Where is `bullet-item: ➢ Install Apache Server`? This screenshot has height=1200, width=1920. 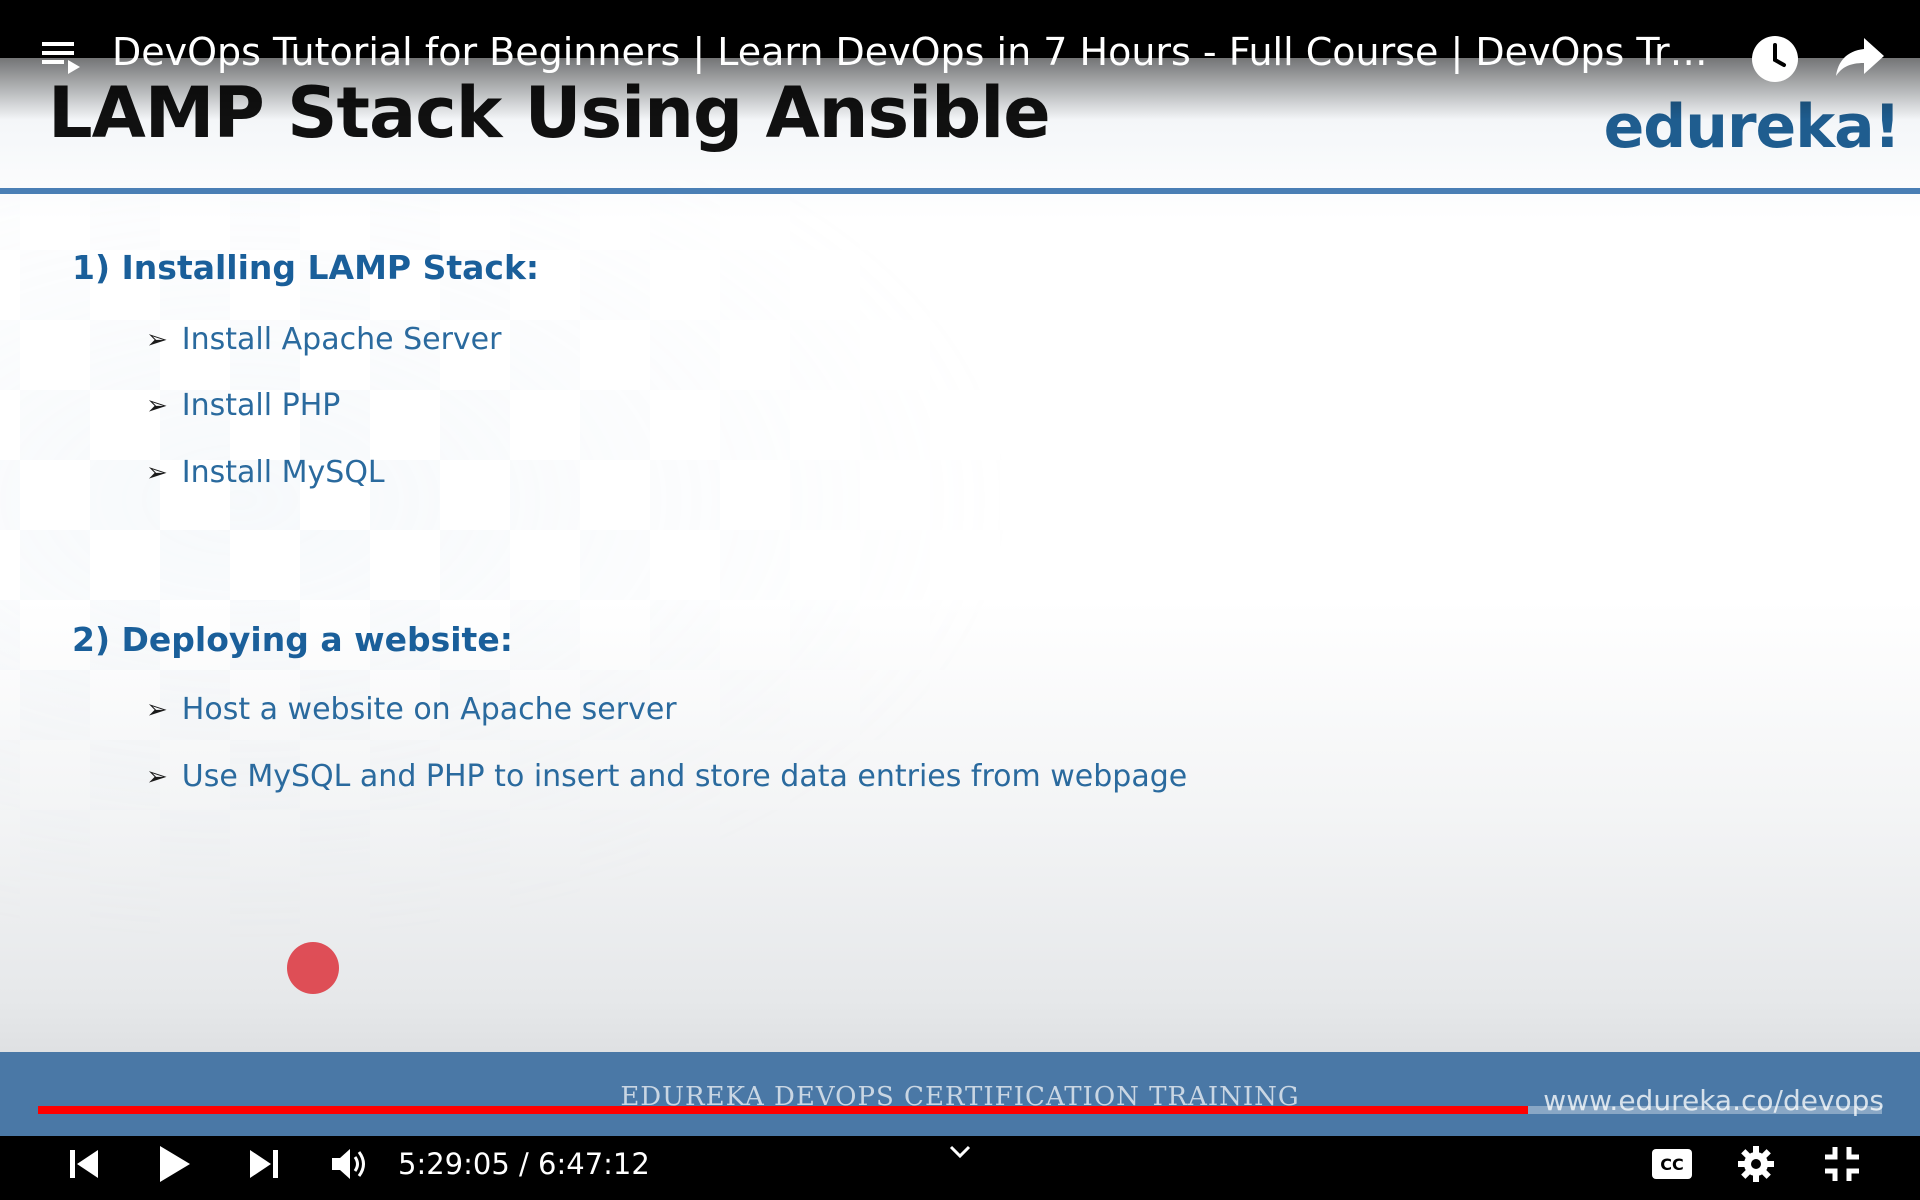 bullet-item: ➢ Install Apache Server is located at coordinates (323, 339).